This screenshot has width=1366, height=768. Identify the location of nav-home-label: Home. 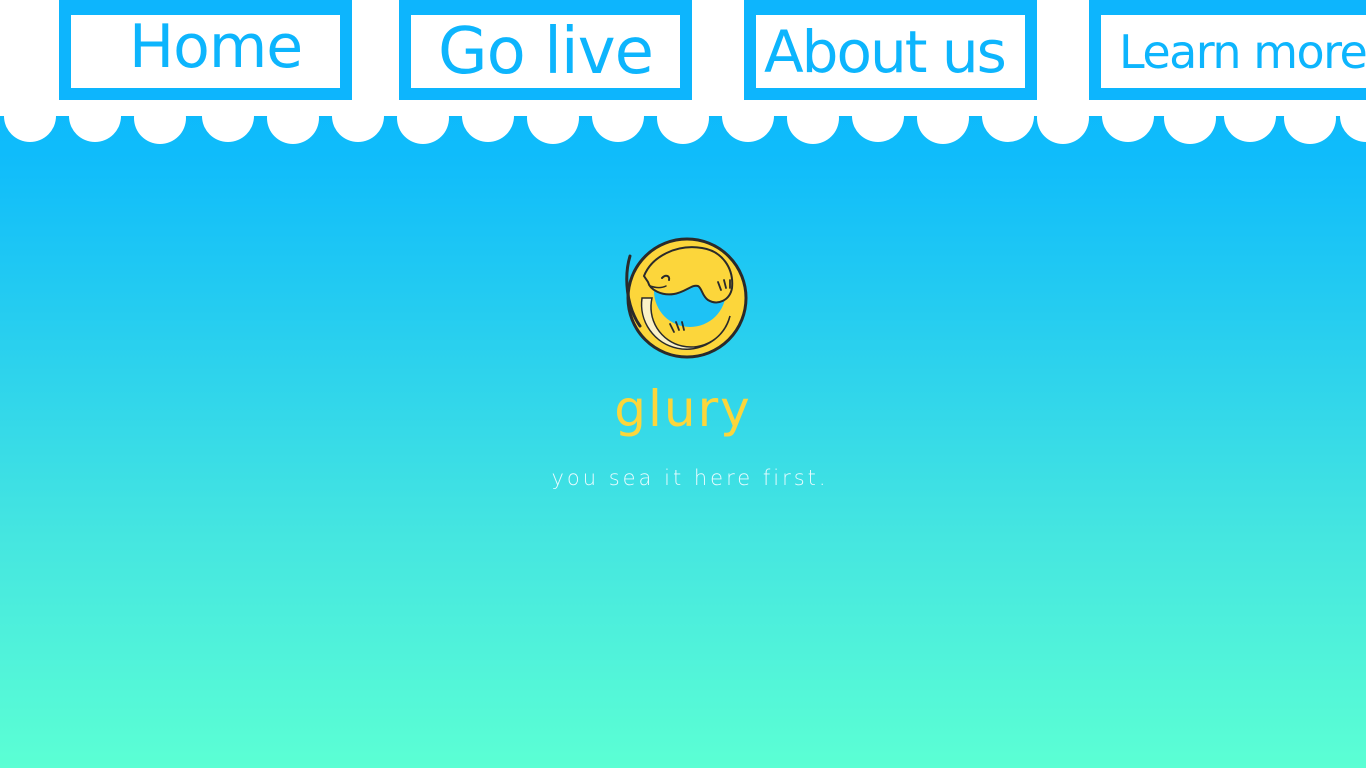
(205, 51).